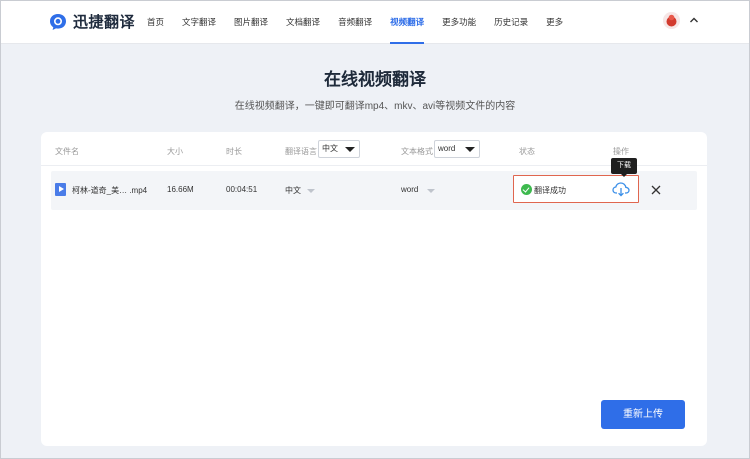 This screenshot has width=750, height=459. I want to click on user-avatar, so click(671, 20).